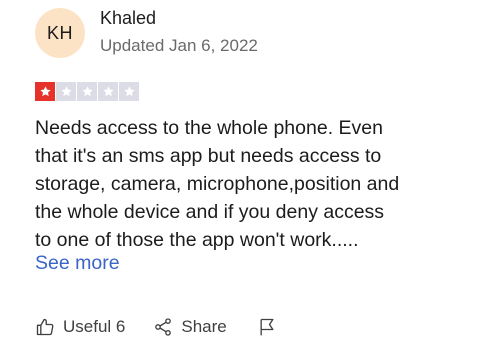 Image resolution: width=484 pixels, height=345 pixels. What do you see at coordinates (163, 327) in the screenshot?
I see `share-icon` at bounding box center [163, 327].